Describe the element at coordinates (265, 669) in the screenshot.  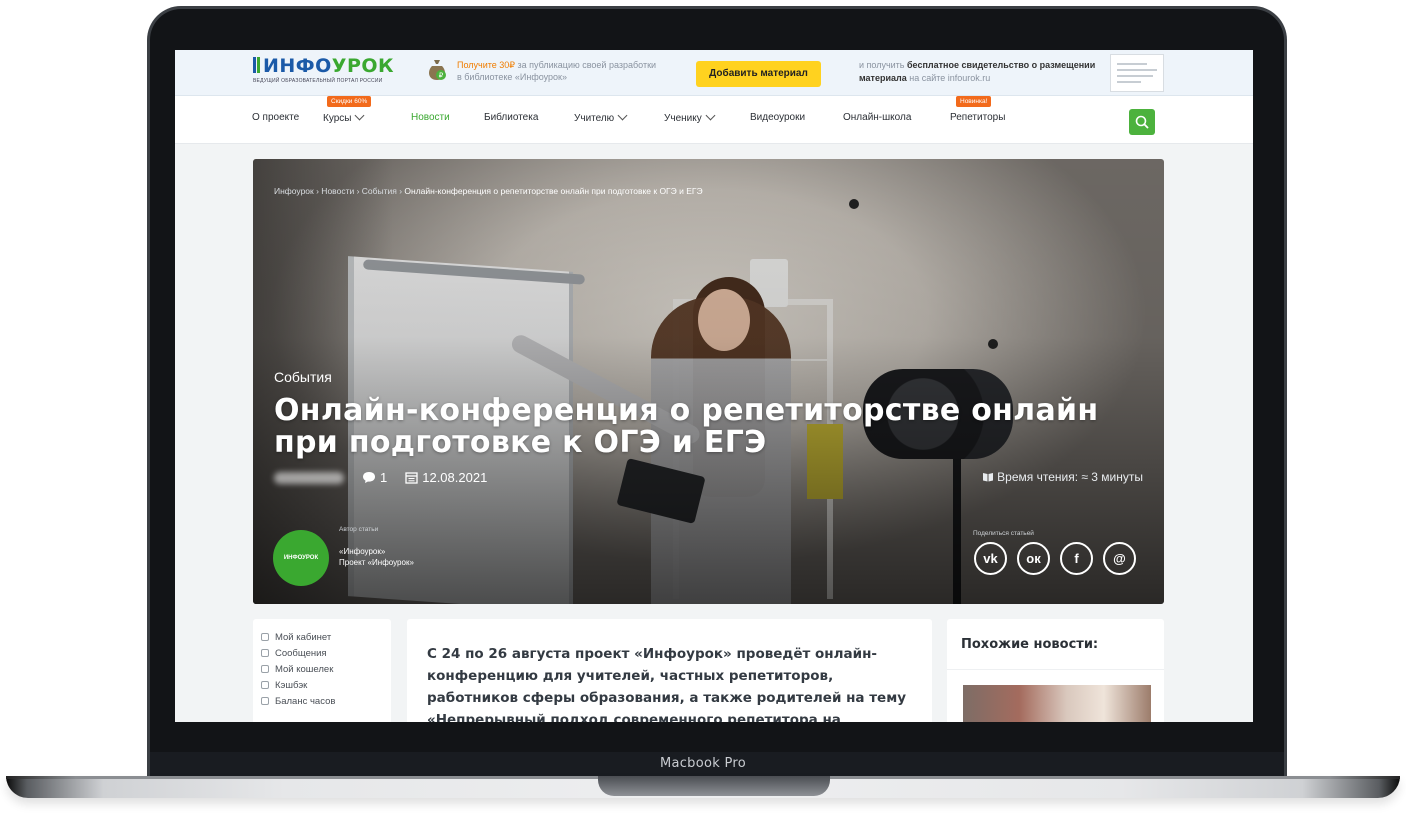
I see `wallet-icon` at that location.